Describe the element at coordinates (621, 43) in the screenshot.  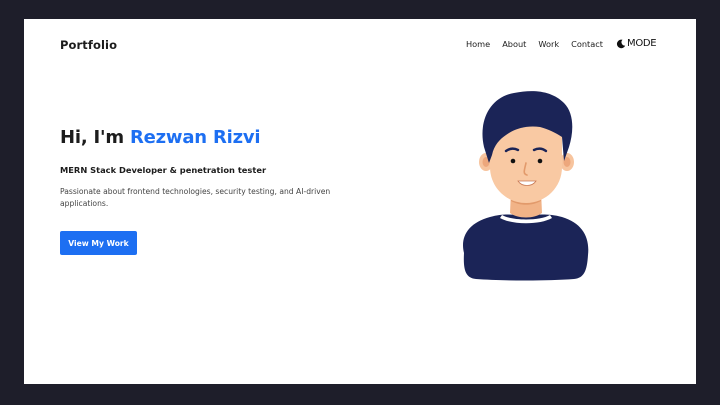
I see `moon-icon` at that location.